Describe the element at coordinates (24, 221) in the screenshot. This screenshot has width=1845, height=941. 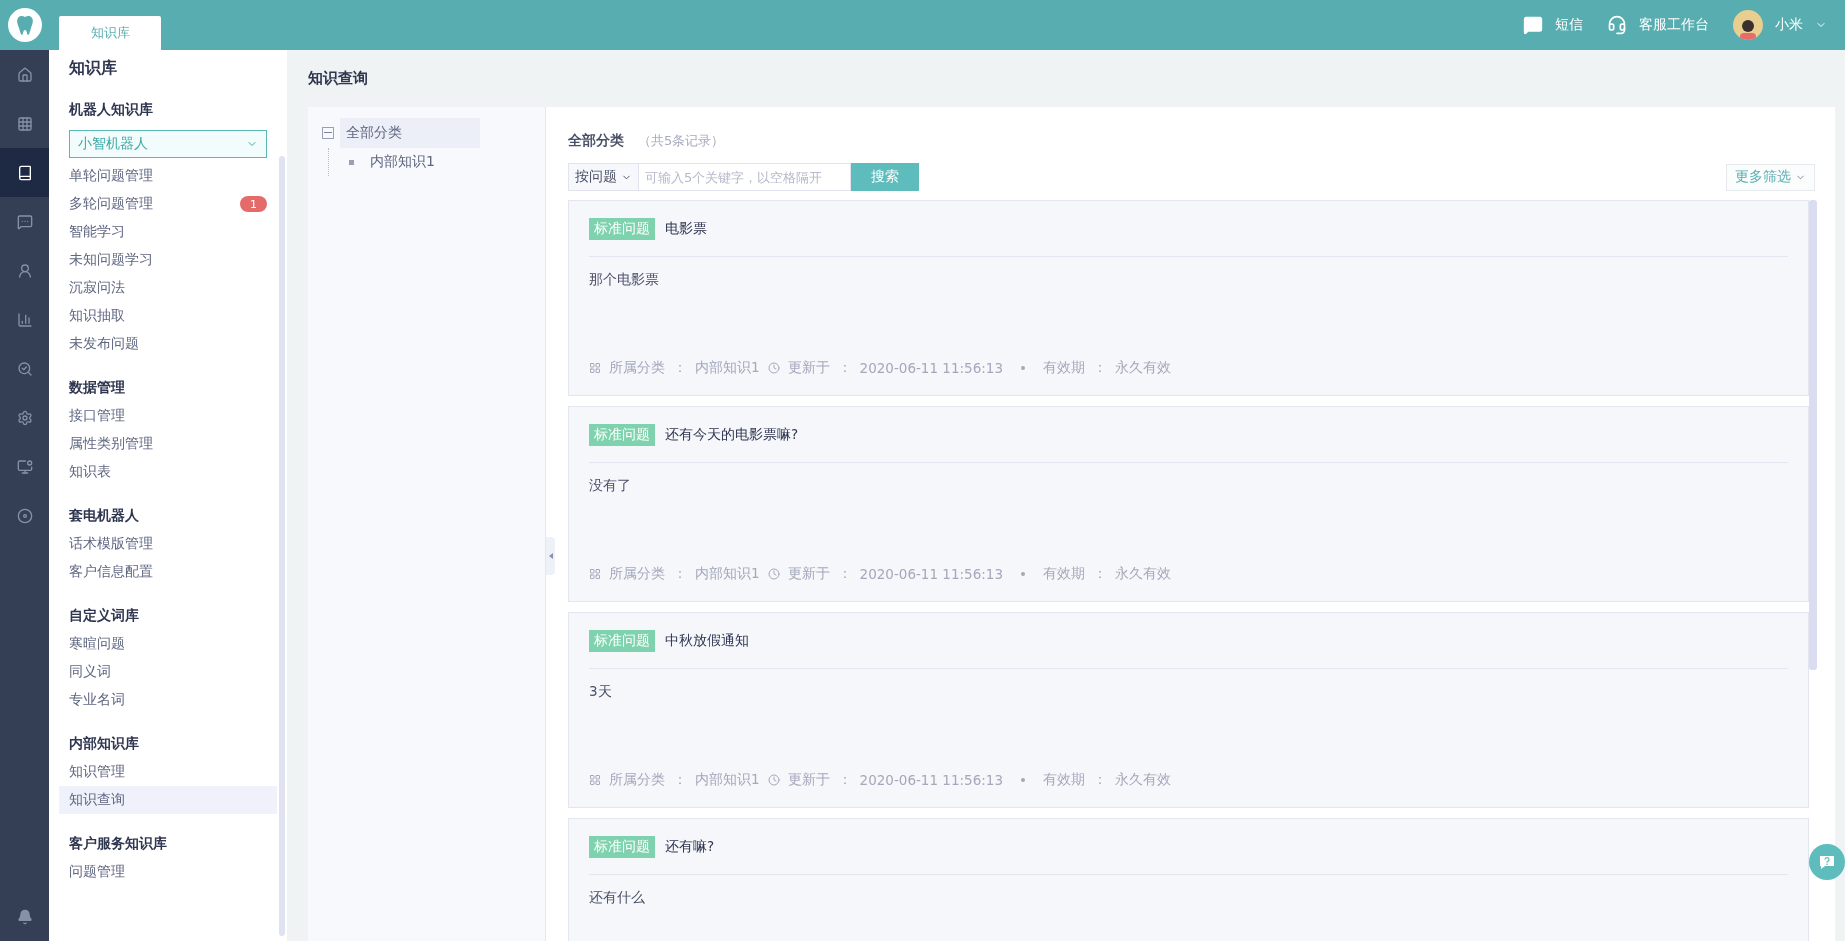
I see `chat-icon` at that location.